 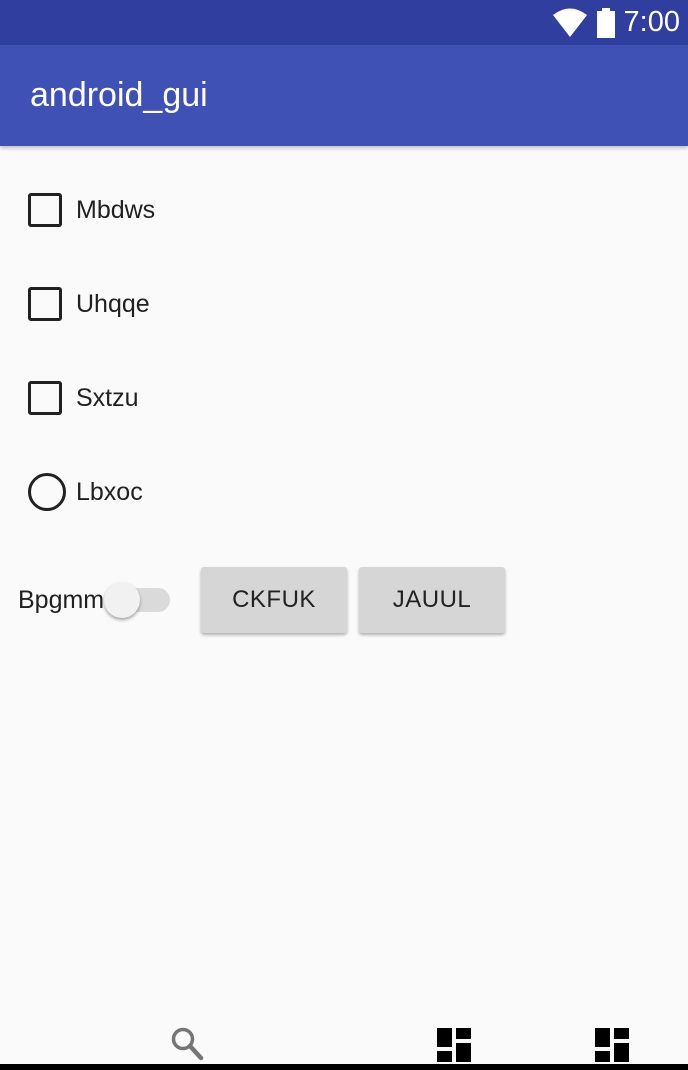 I want to click on ckfuk-button: CKFUK, so click(x=274, y=600).